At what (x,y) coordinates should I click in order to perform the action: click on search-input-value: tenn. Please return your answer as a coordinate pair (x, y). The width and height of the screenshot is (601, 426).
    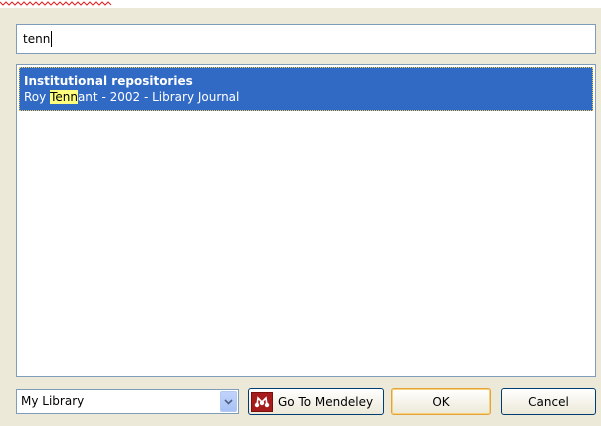
    Looking at the image, I should click on (37, 39).